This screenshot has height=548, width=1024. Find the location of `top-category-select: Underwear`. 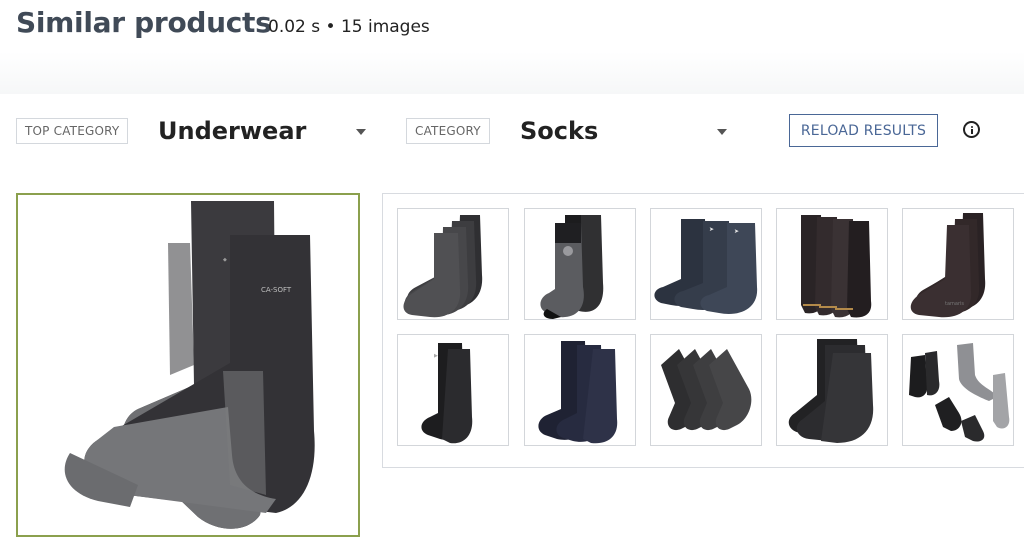

top-category-select: Underwear is located at coordinates (263, 131).